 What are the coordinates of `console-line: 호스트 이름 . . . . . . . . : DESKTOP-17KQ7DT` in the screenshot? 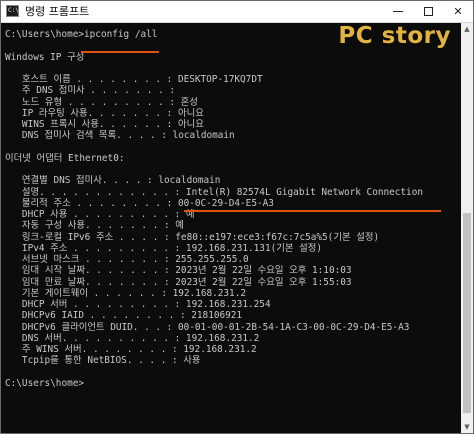 It's located at (134, 79).